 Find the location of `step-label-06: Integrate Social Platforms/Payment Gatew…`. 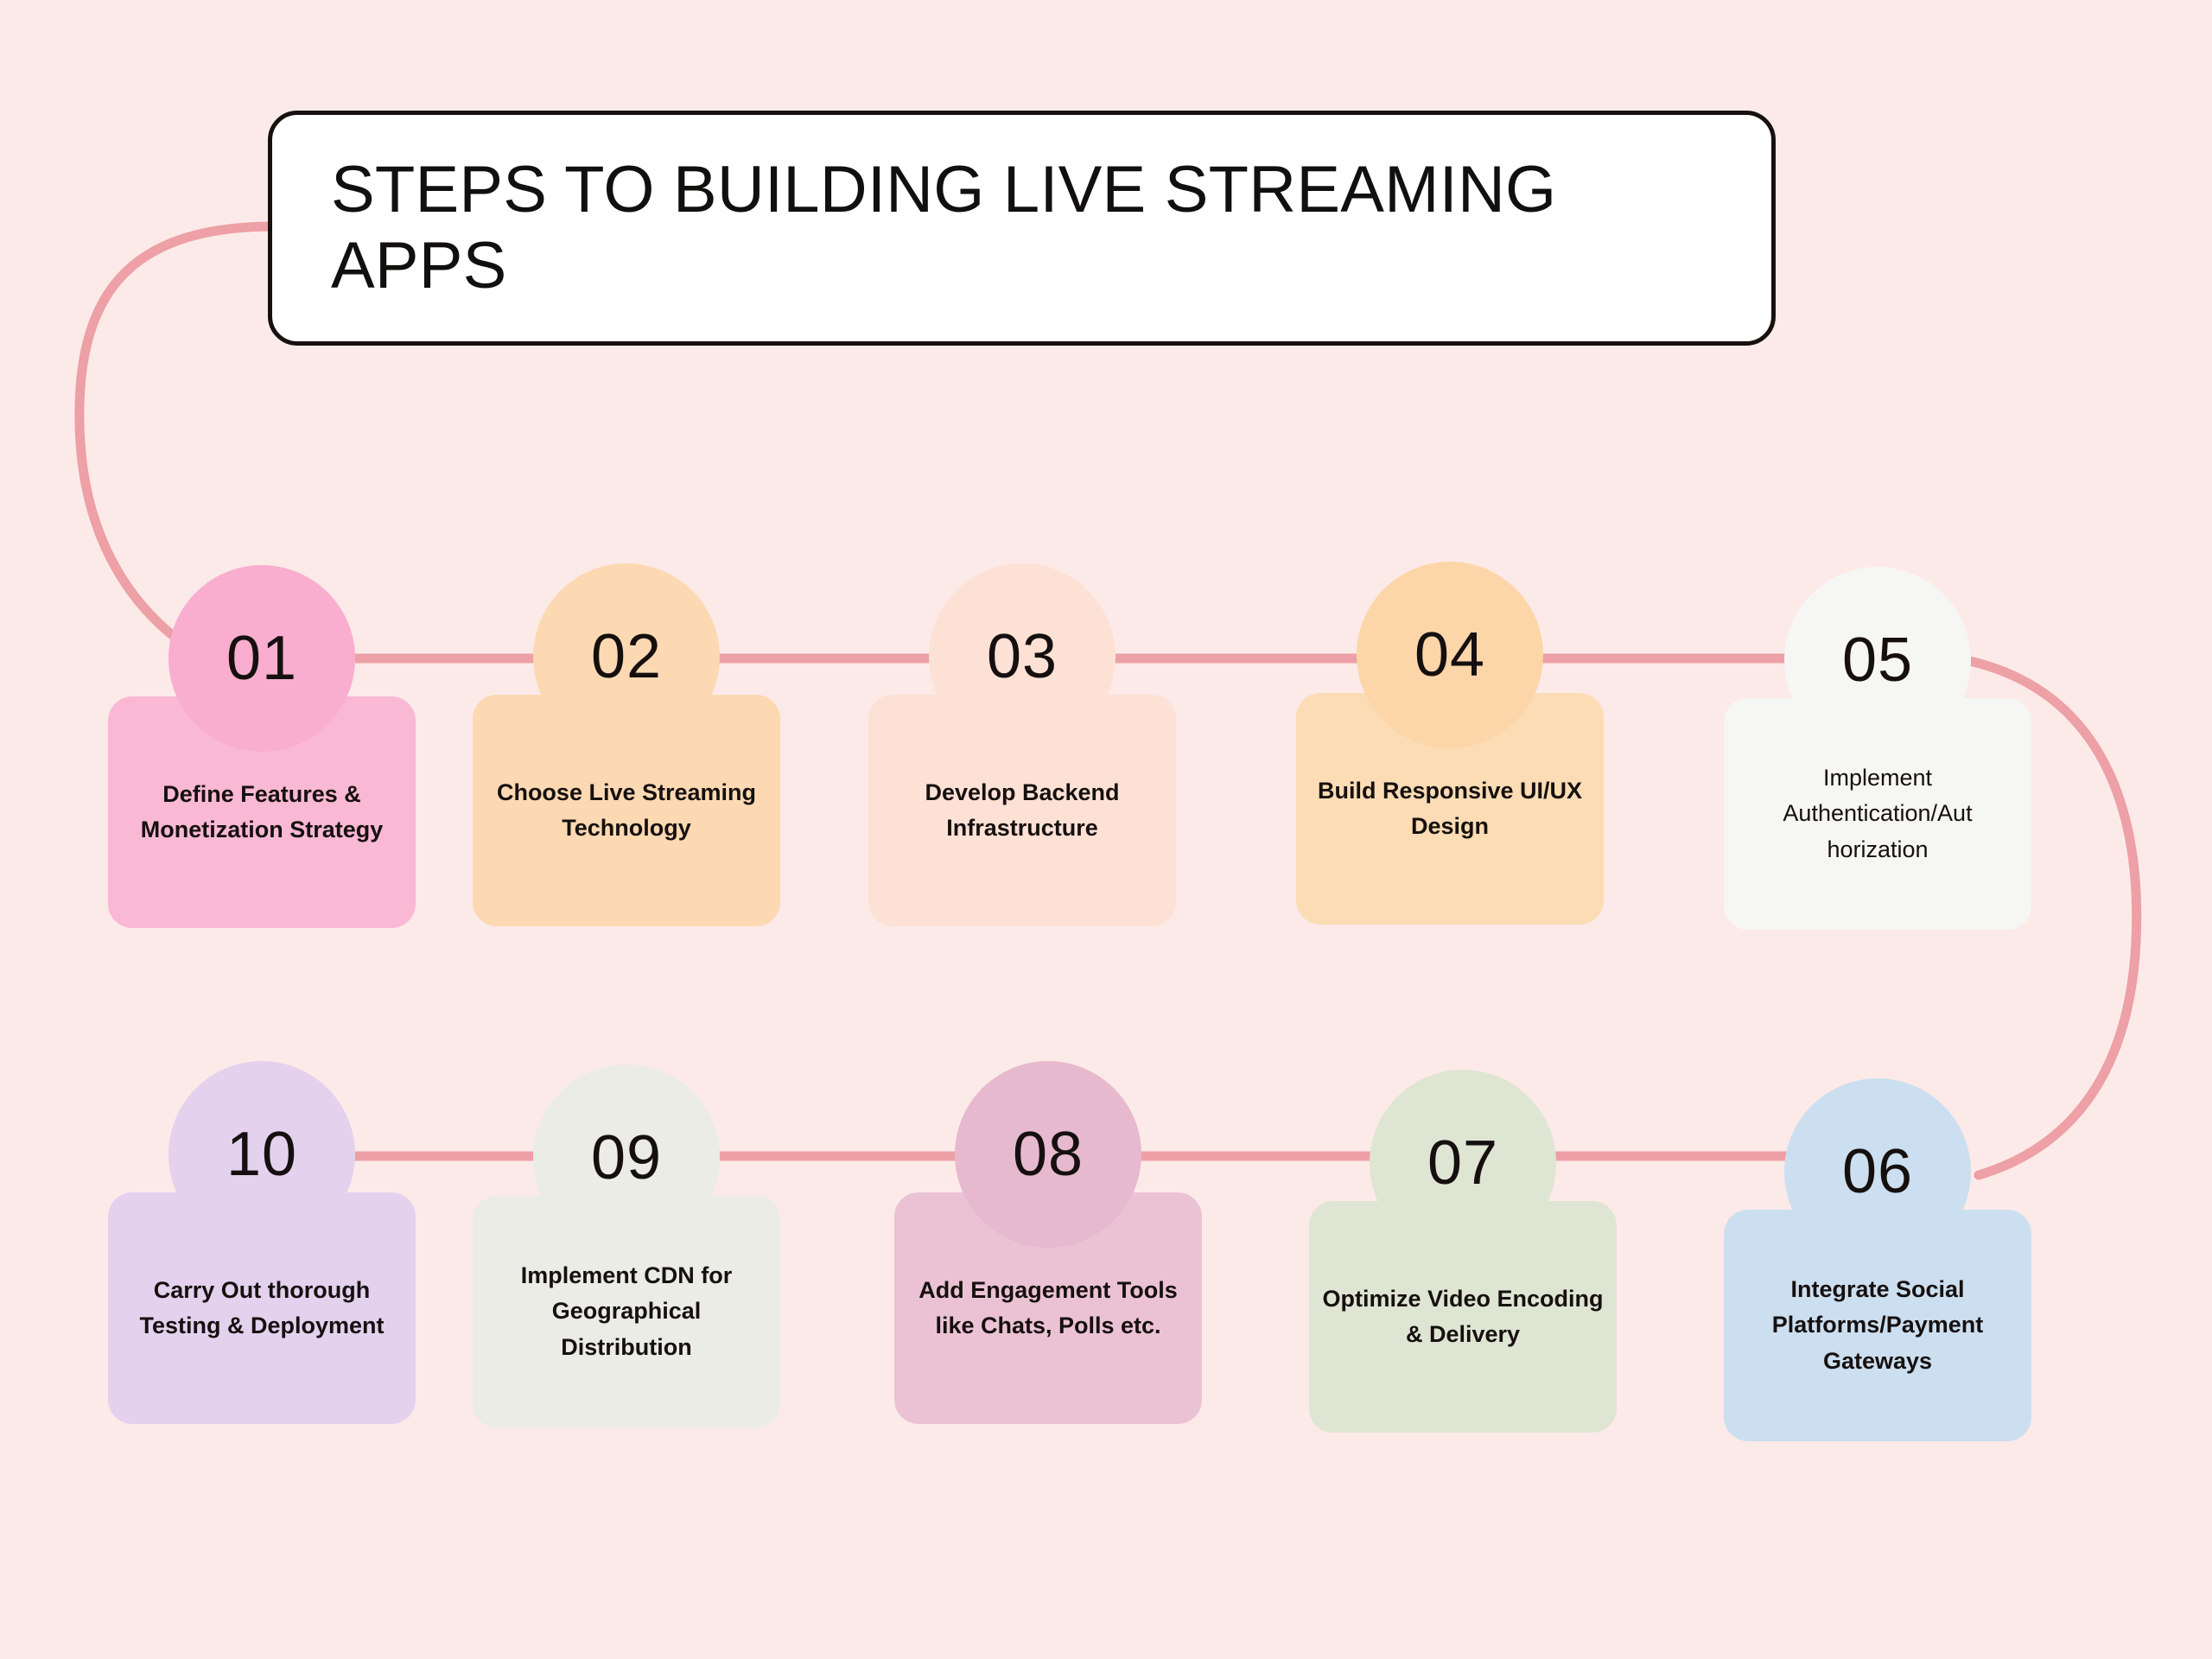

step-label-06: Integrate Social Platforms/Payment Gatew… is located at coordinates (1877, 1325).